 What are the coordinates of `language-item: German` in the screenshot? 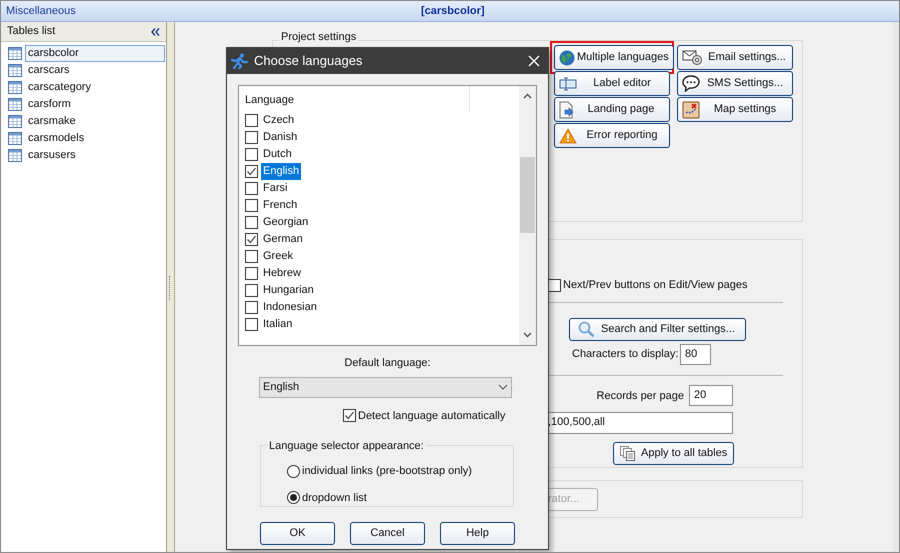 It's located at (283, 239).